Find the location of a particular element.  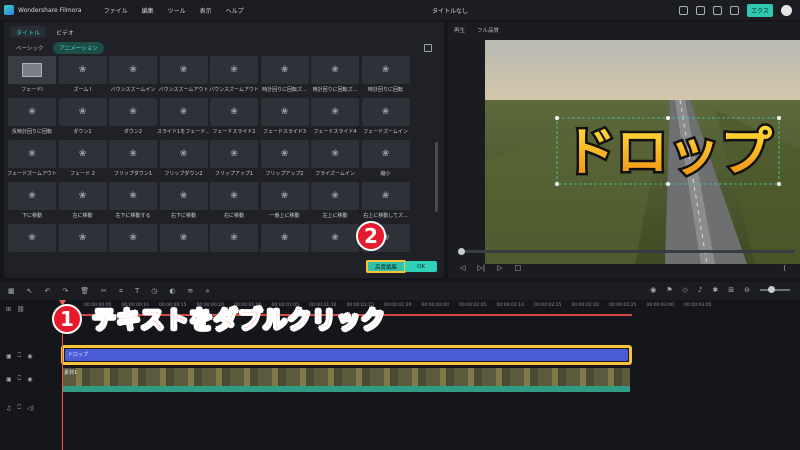

undo-icon: ↶ is located at coordinates (48, 291).